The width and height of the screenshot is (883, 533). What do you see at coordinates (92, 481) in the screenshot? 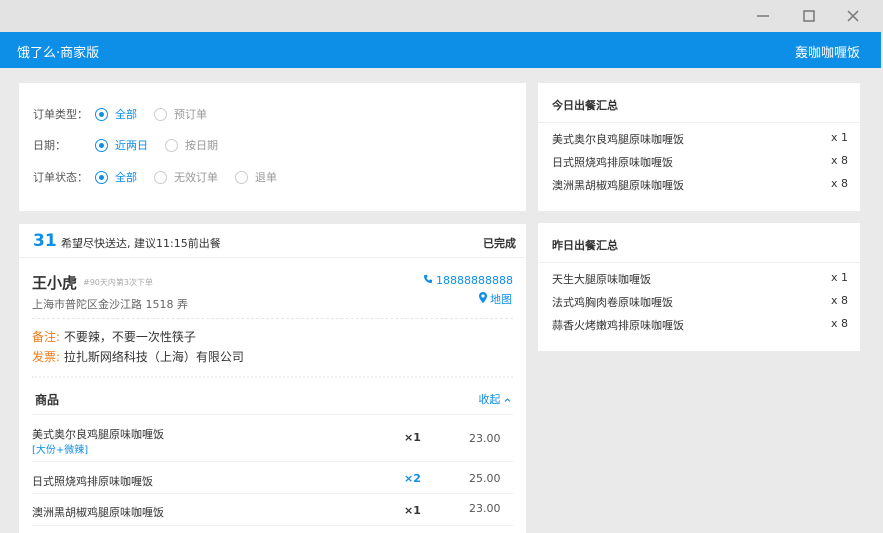
I see `goods-name: 日式照烧鸡排原味咖喱饭` at bounding box center [92, 481].